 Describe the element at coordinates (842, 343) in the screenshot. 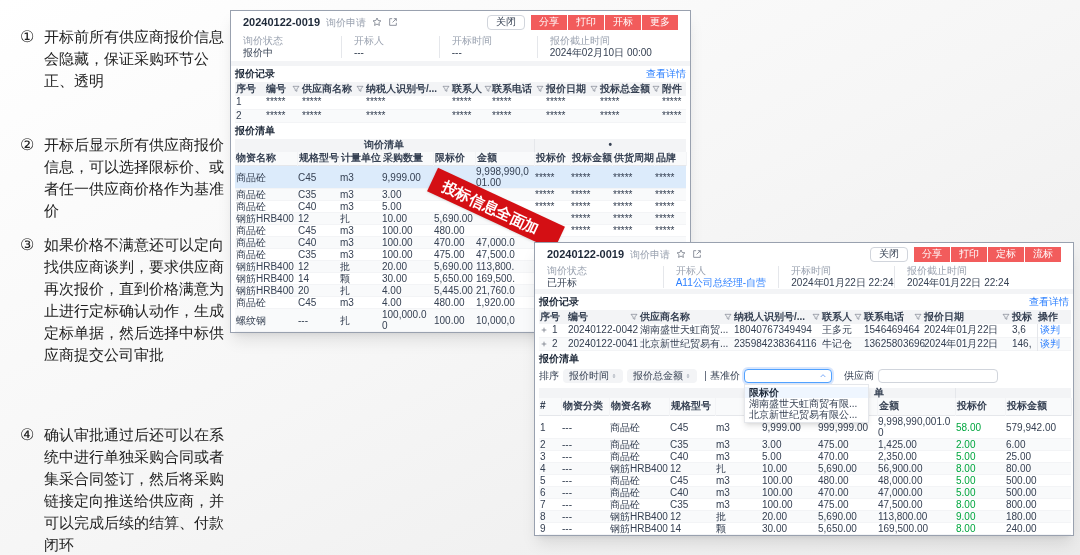

I see `table-cell: 牛记仓` at that location.